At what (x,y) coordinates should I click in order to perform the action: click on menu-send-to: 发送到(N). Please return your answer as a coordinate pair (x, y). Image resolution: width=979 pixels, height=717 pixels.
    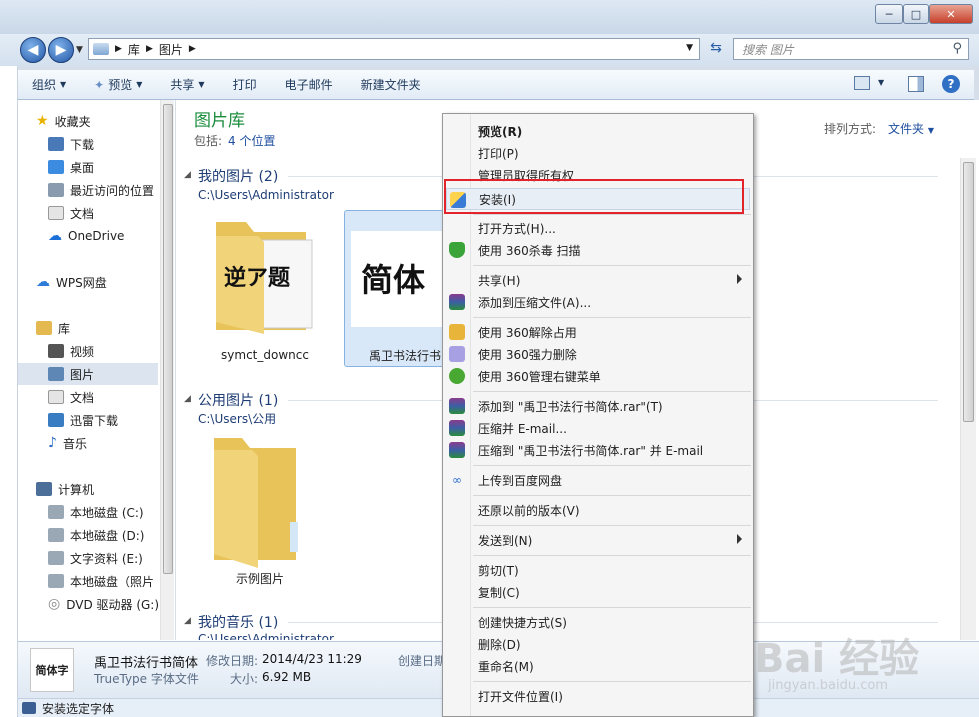
    Looking at the image, I should click on (598, 540).